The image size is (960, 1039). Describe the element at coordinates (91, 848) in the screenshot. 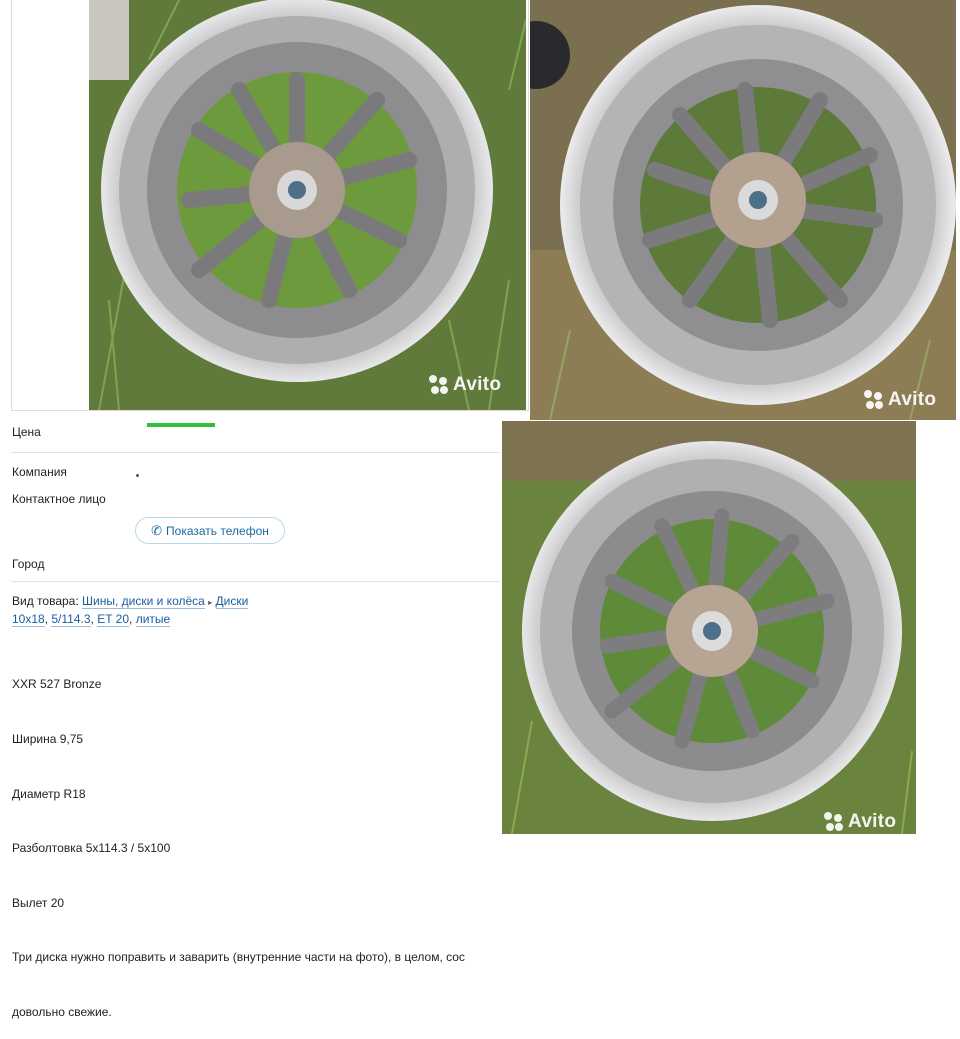

I see `description-line: Разболтовка 5x114.3 / 5x100` at that location.